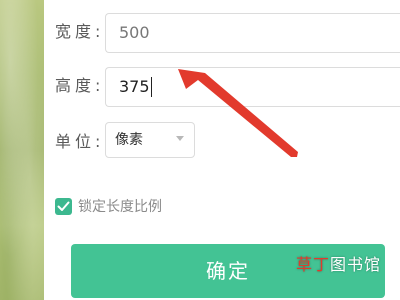  What do you see at coordinates (150, 140) in the screenshot?
I see `unit-select: 像素` at bounding box center [150, 140].